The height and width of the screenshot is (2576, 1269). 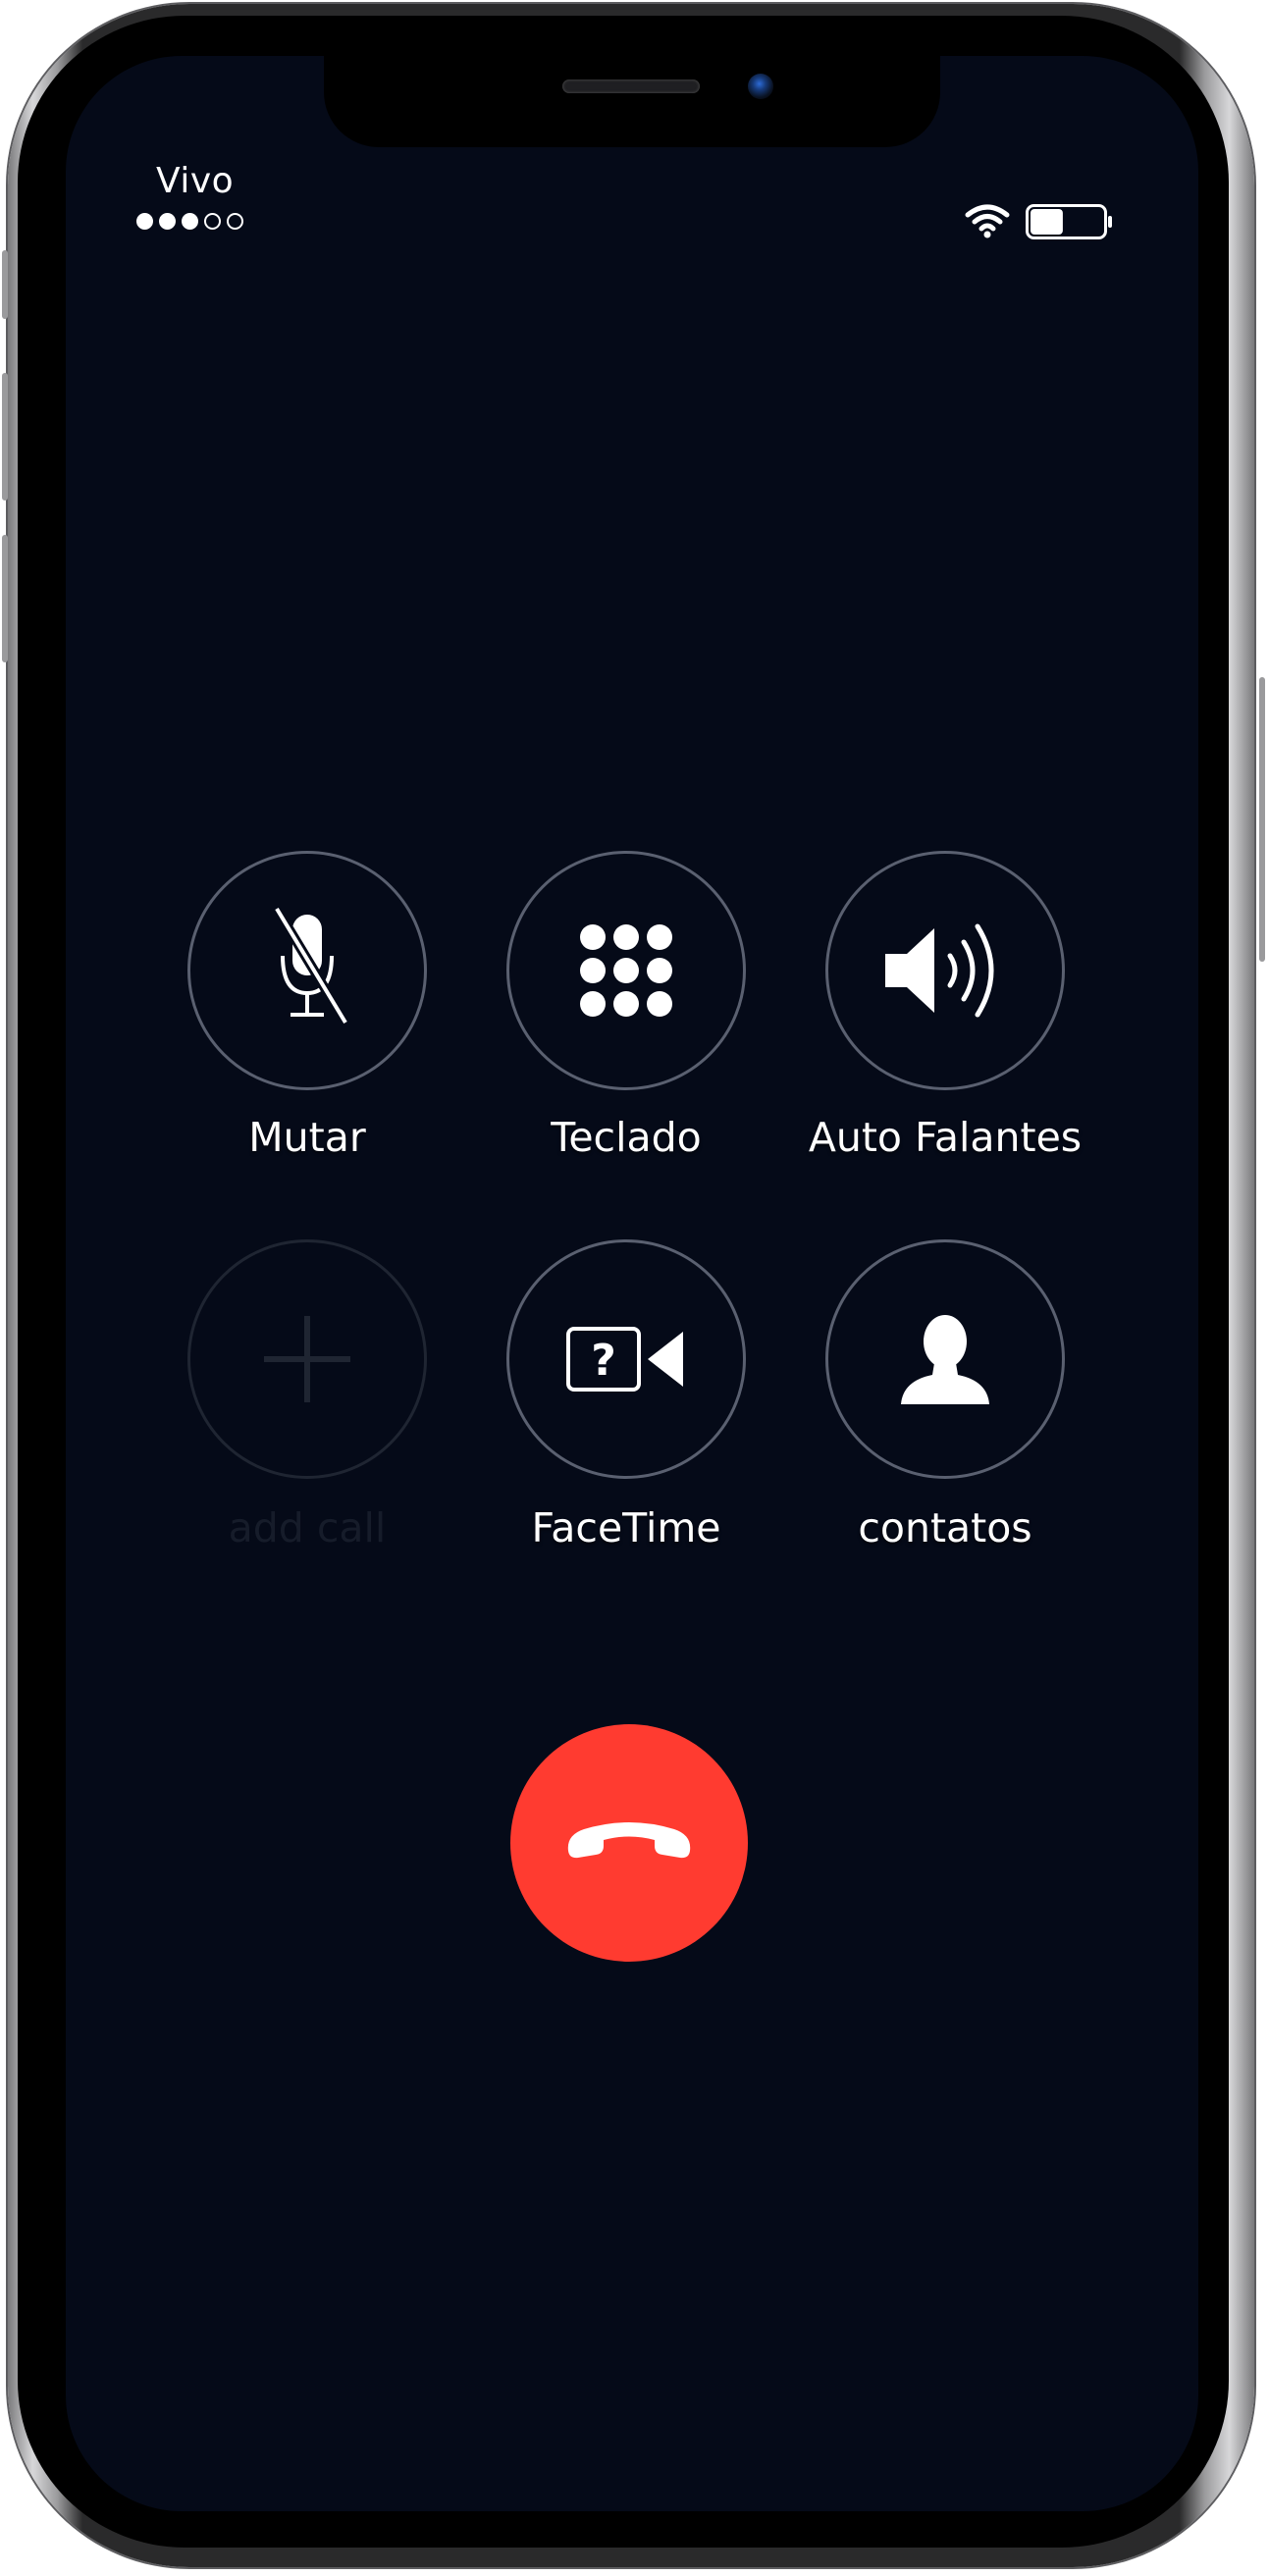 I want to click on contact-person-icon, so click(x=945, y=1359).